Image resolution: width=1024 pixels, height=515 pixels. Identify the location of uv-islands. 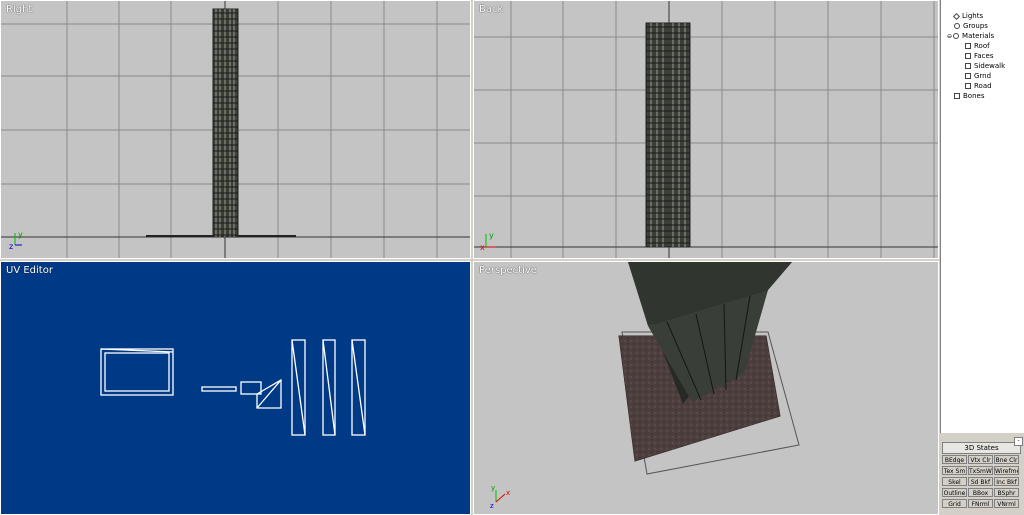
(233, 387).